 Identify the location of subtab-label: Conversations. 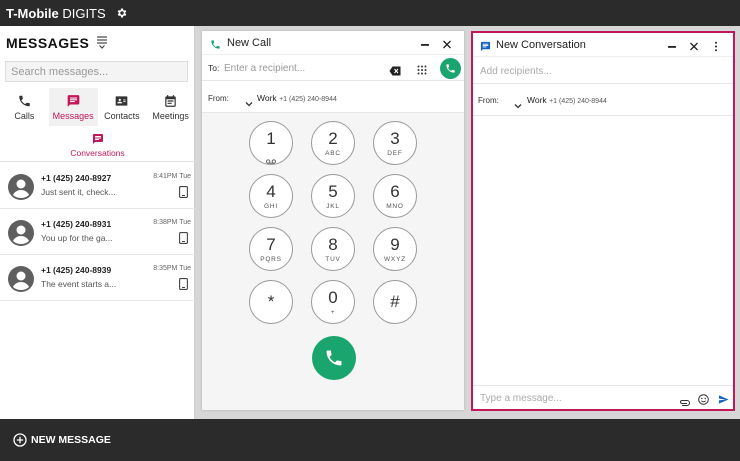
(97, 153).